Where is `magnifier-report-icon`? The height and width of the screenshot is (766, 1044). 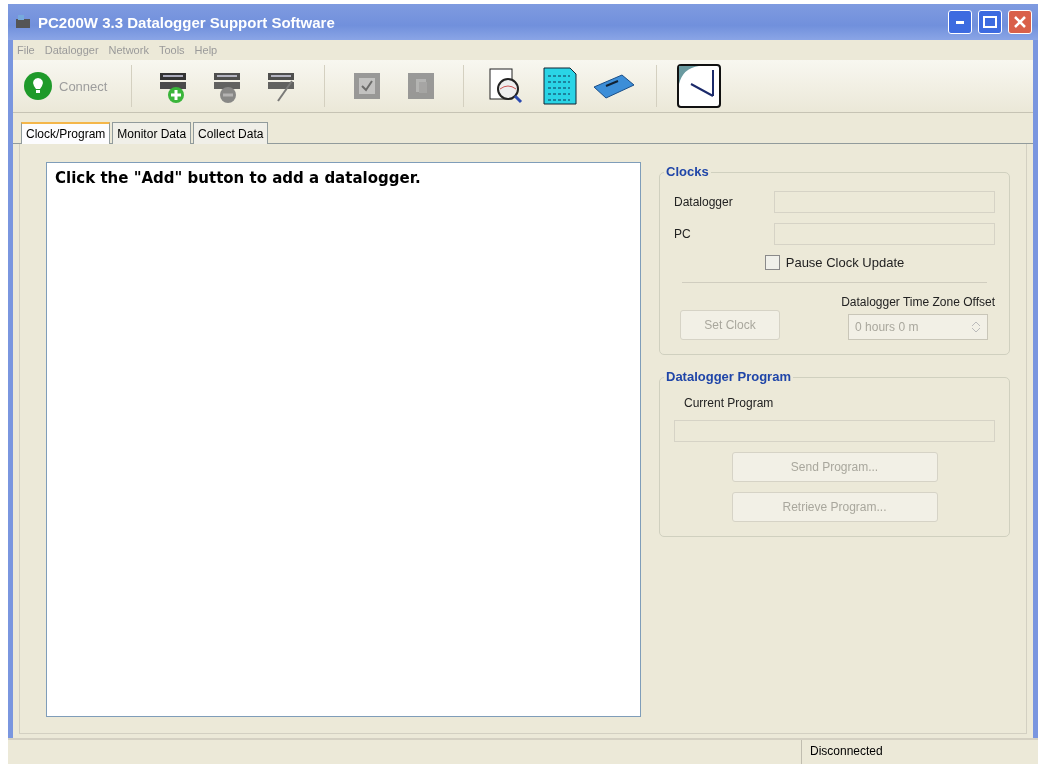
magnifier-report-icon is located at coordinates (506, 86).